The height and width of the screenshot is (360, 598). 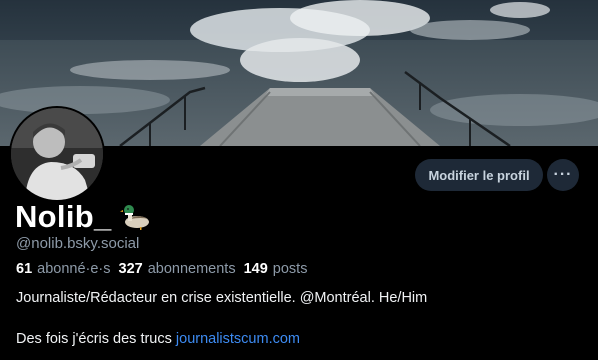 What do you see at coordinates (74, 269) in the screenshot?
I see `followers-label: abonné·e·s` at bounding box center [74, 269].